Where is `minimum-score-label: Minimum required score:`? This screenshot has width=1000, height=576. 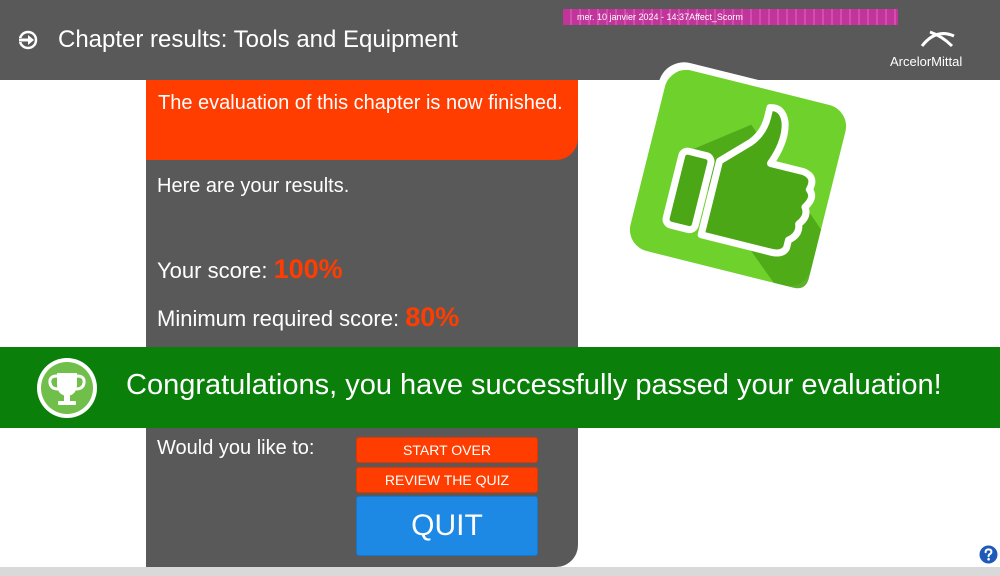
minimum-score-label: Minimum required score: is located at coordinates (278, 318).